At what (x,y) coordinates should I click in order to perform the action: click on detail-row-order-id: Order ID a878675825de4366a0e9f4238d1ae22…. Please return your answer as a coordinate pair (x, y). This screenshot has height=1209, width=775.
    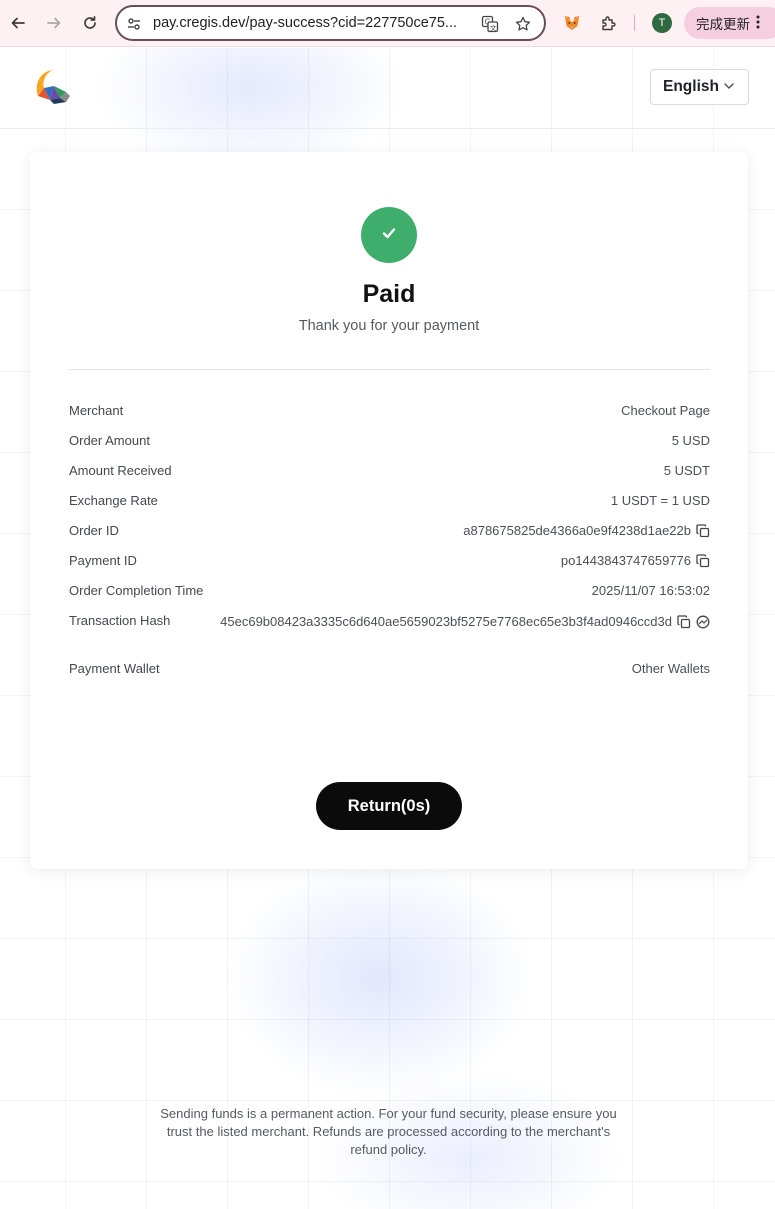
    Looking at the image, I should click on (389, 536).